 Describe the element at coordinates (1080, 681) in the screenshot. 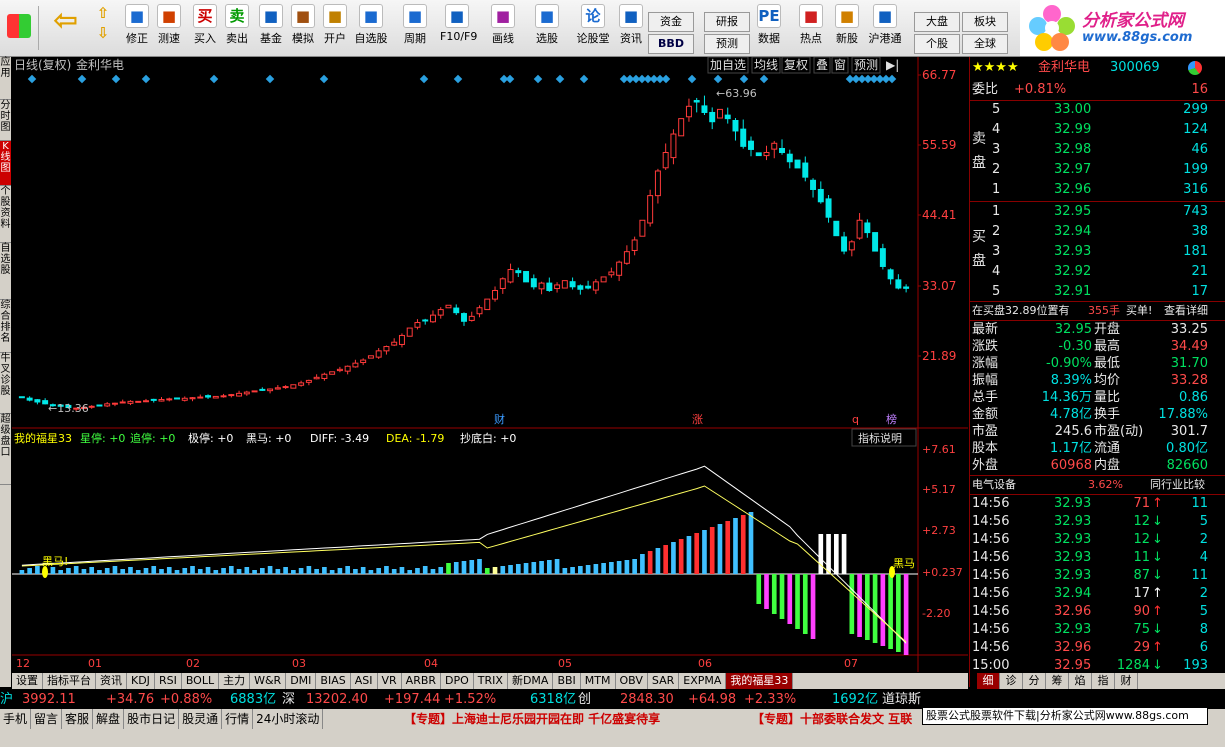

I see `quote-tab-5: 焰` at that location.